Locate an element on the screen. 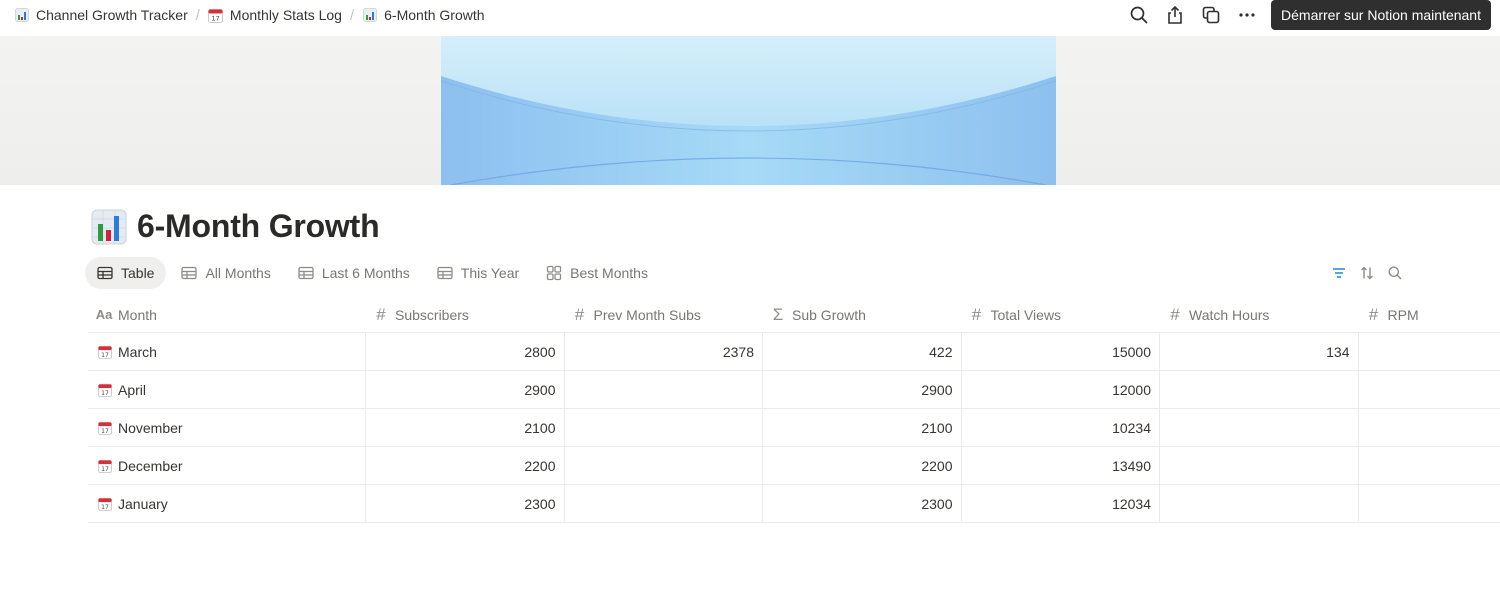  column-label: Subscribers is located at coordinates (432, 314).